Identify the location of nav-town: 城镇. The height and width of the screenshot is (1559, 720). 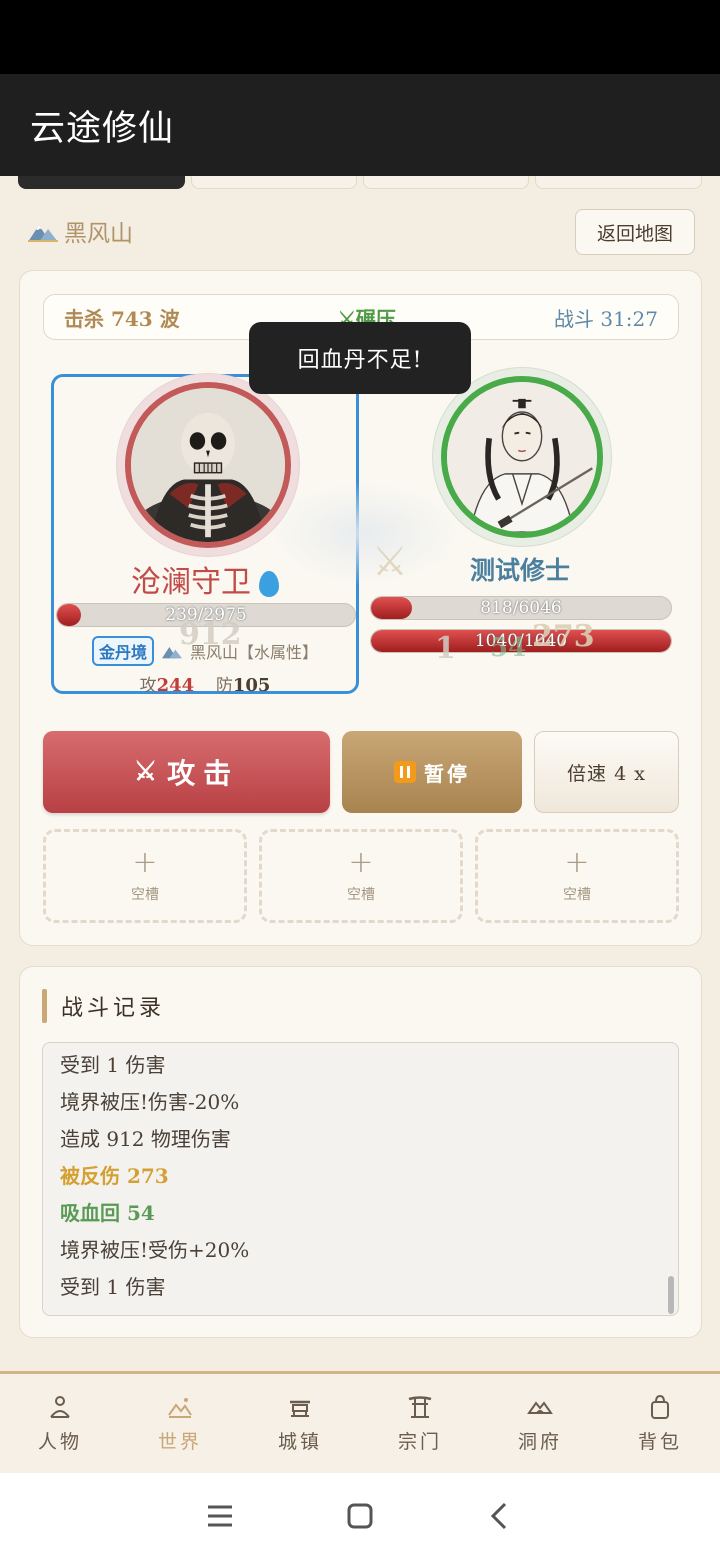
(300, 1423).